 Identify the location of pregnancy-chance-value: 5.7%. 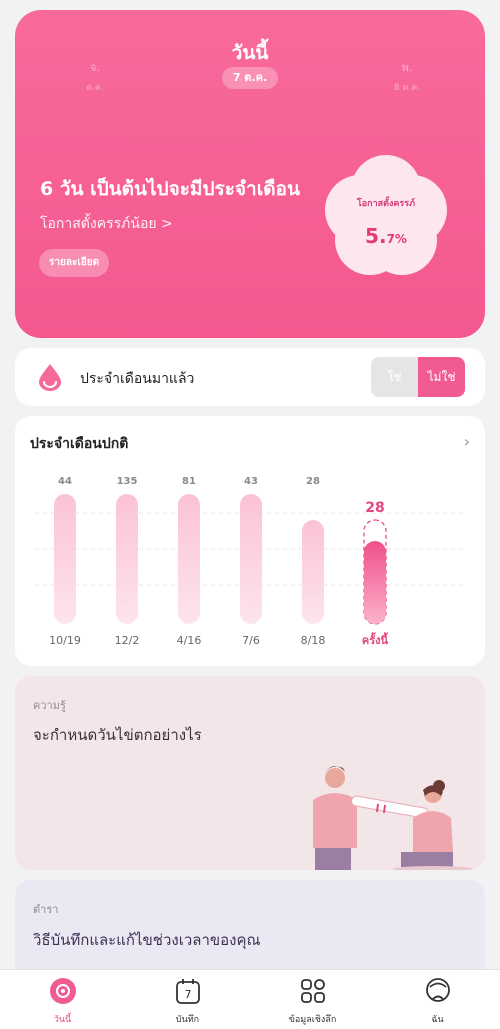
(386, 236).